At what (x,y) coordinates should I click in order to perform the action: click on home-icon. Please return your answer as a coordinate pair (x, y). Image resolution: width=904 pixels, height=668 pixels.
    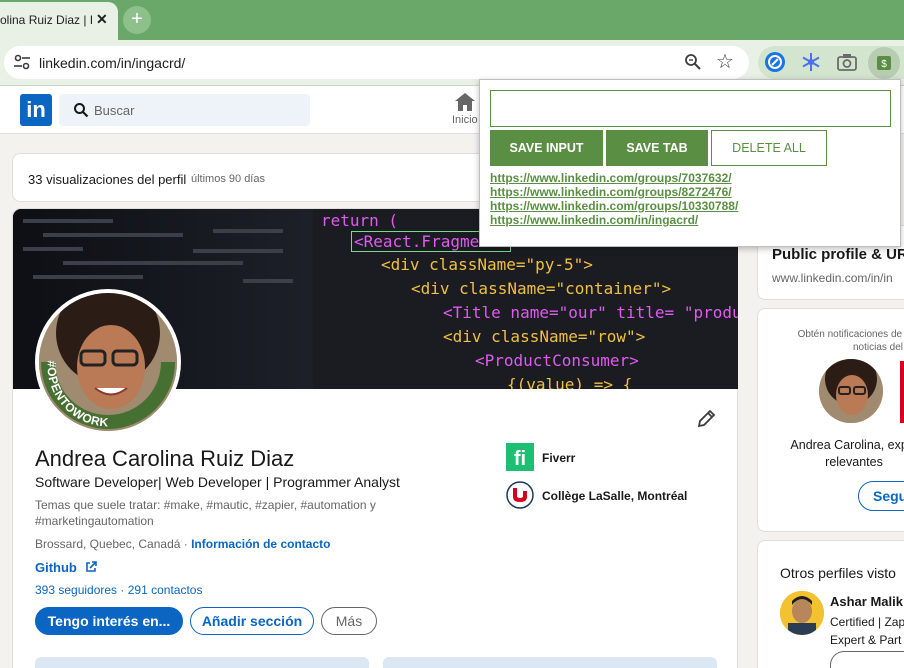
    Looking at the image, I should click on (465, 102).